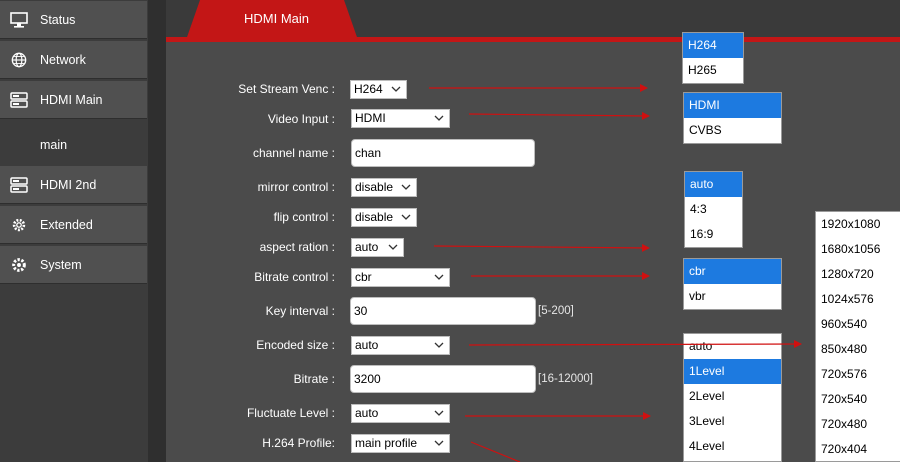 The height and width of the screenshot is (462, 900). Describe the element at coordinates (858, 349) in the screenshot. I see `option-850x480: 850x480` at that location.